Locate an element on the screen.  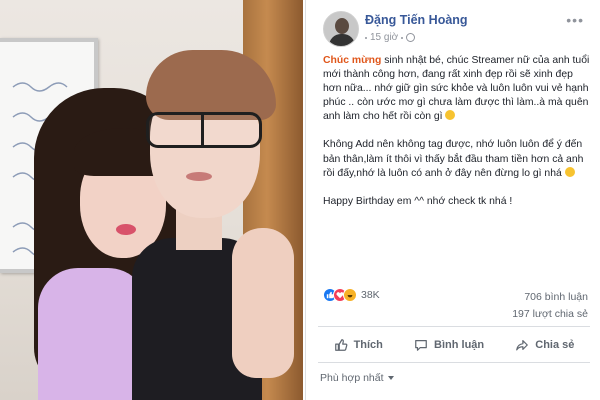
post-highlight: Chúc mừng is located at coordinates (352, 60).